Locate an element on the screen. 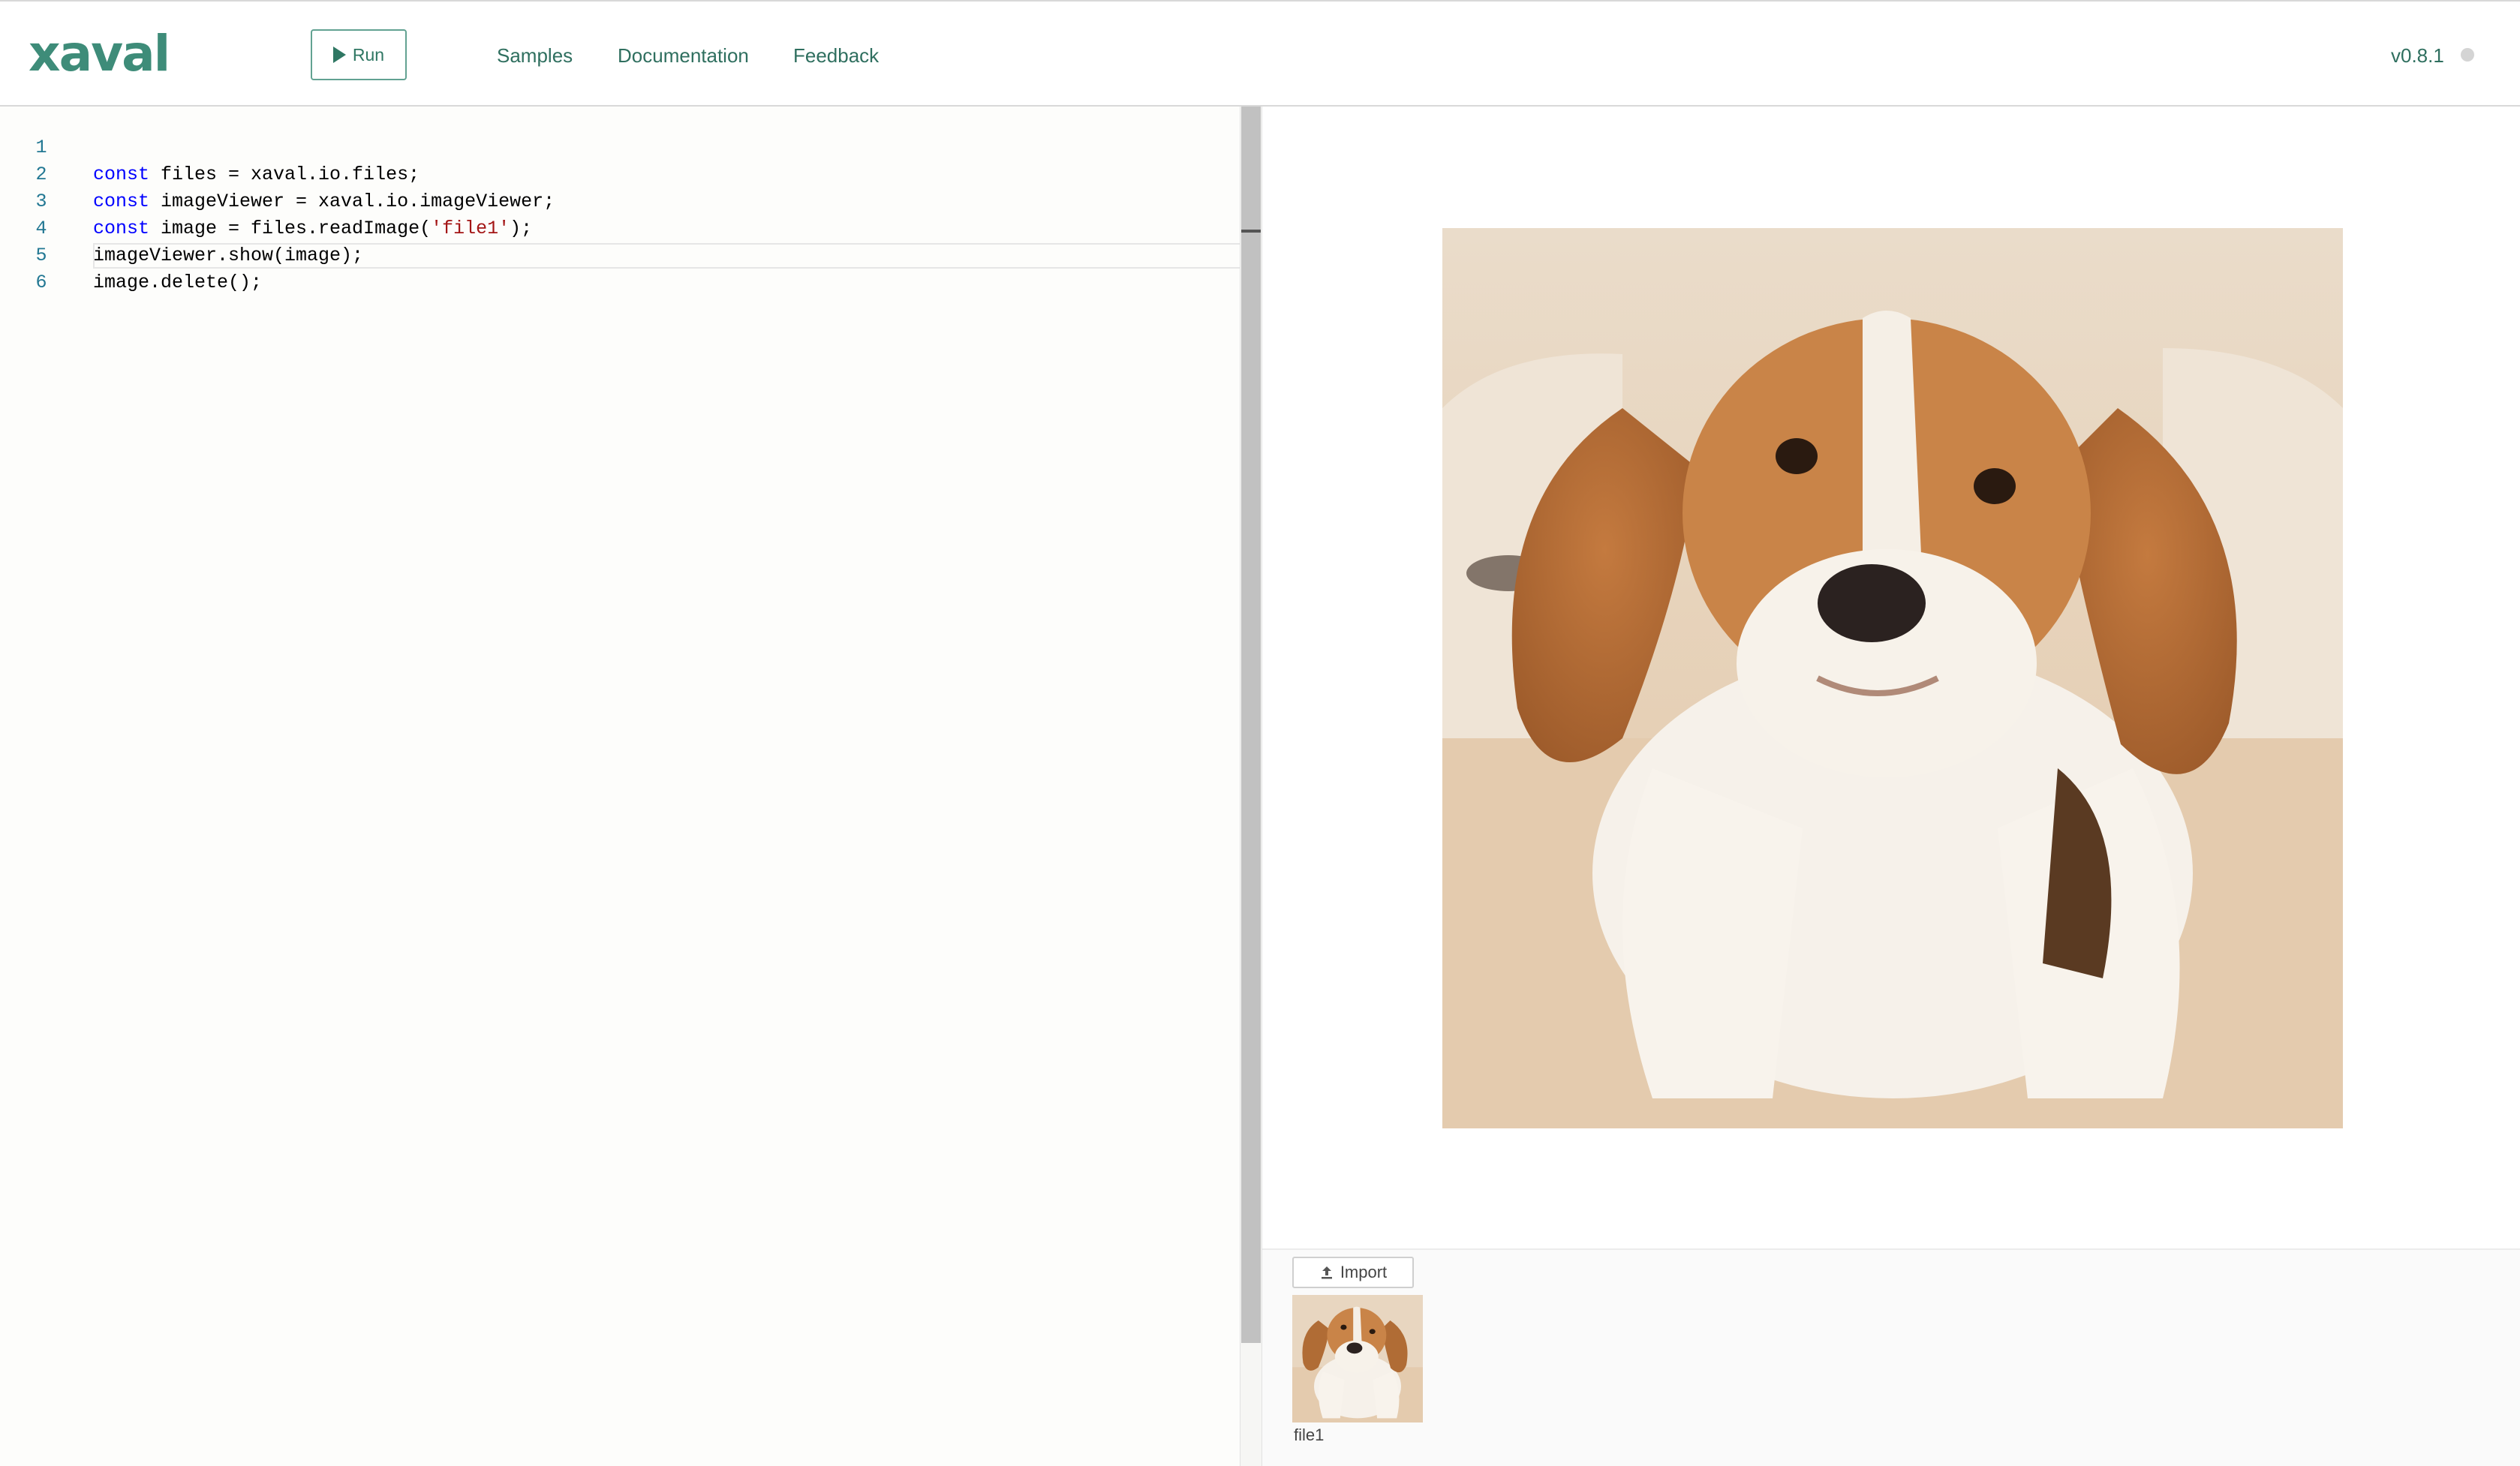  line-code: image.delete(); is located at coordinates (178, 282).